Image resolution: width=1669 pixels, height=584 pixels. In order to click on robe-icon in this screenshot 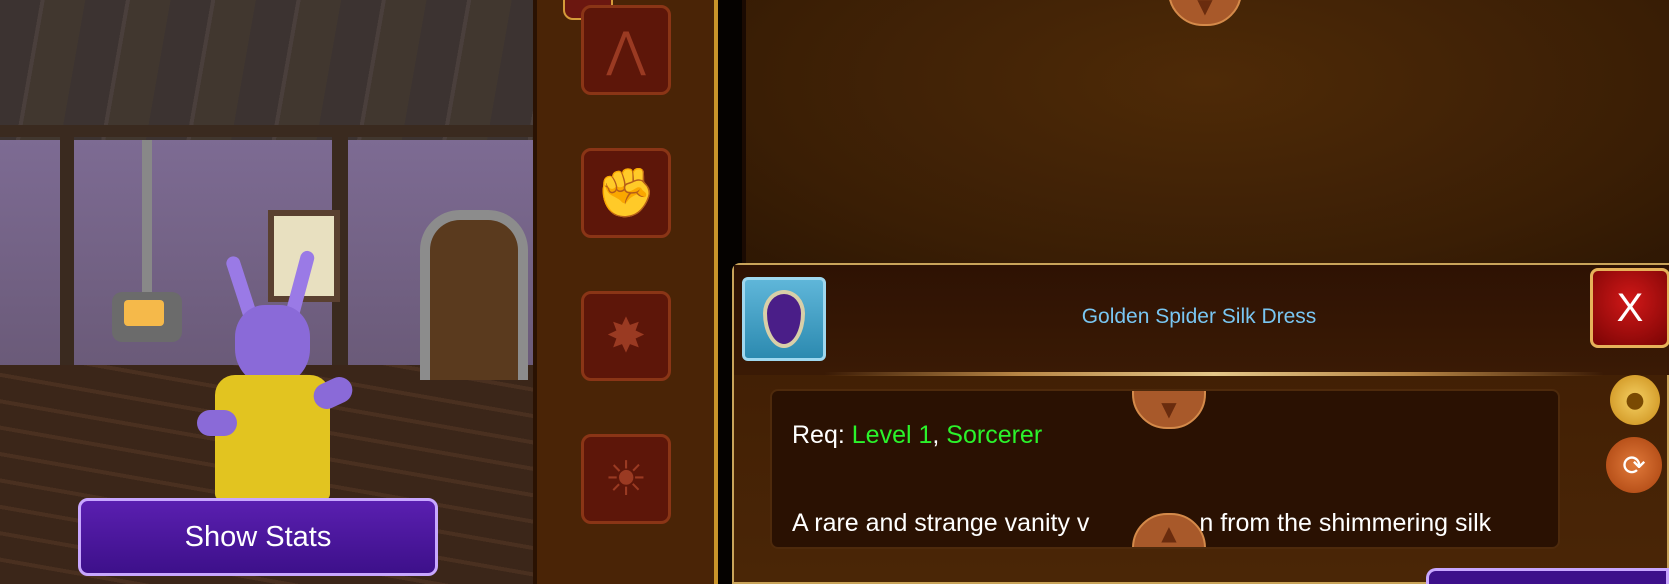, I will do `click(784, 319)`.